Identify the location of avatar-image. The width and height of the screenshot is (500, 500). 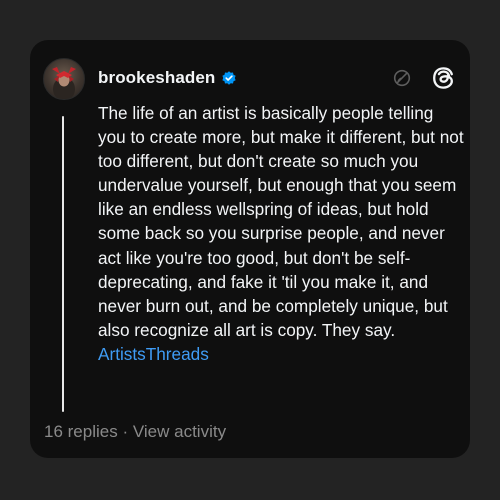
(64, 83).